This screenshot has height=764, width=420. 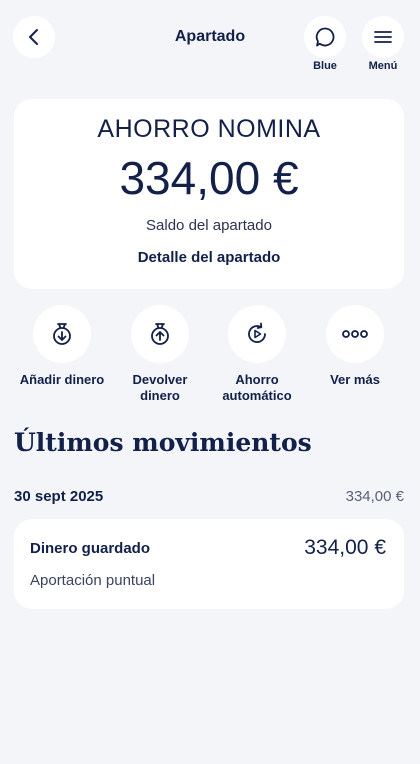 I want to click on add-money-label: Añadir dinero, so click(x=62, y=379).